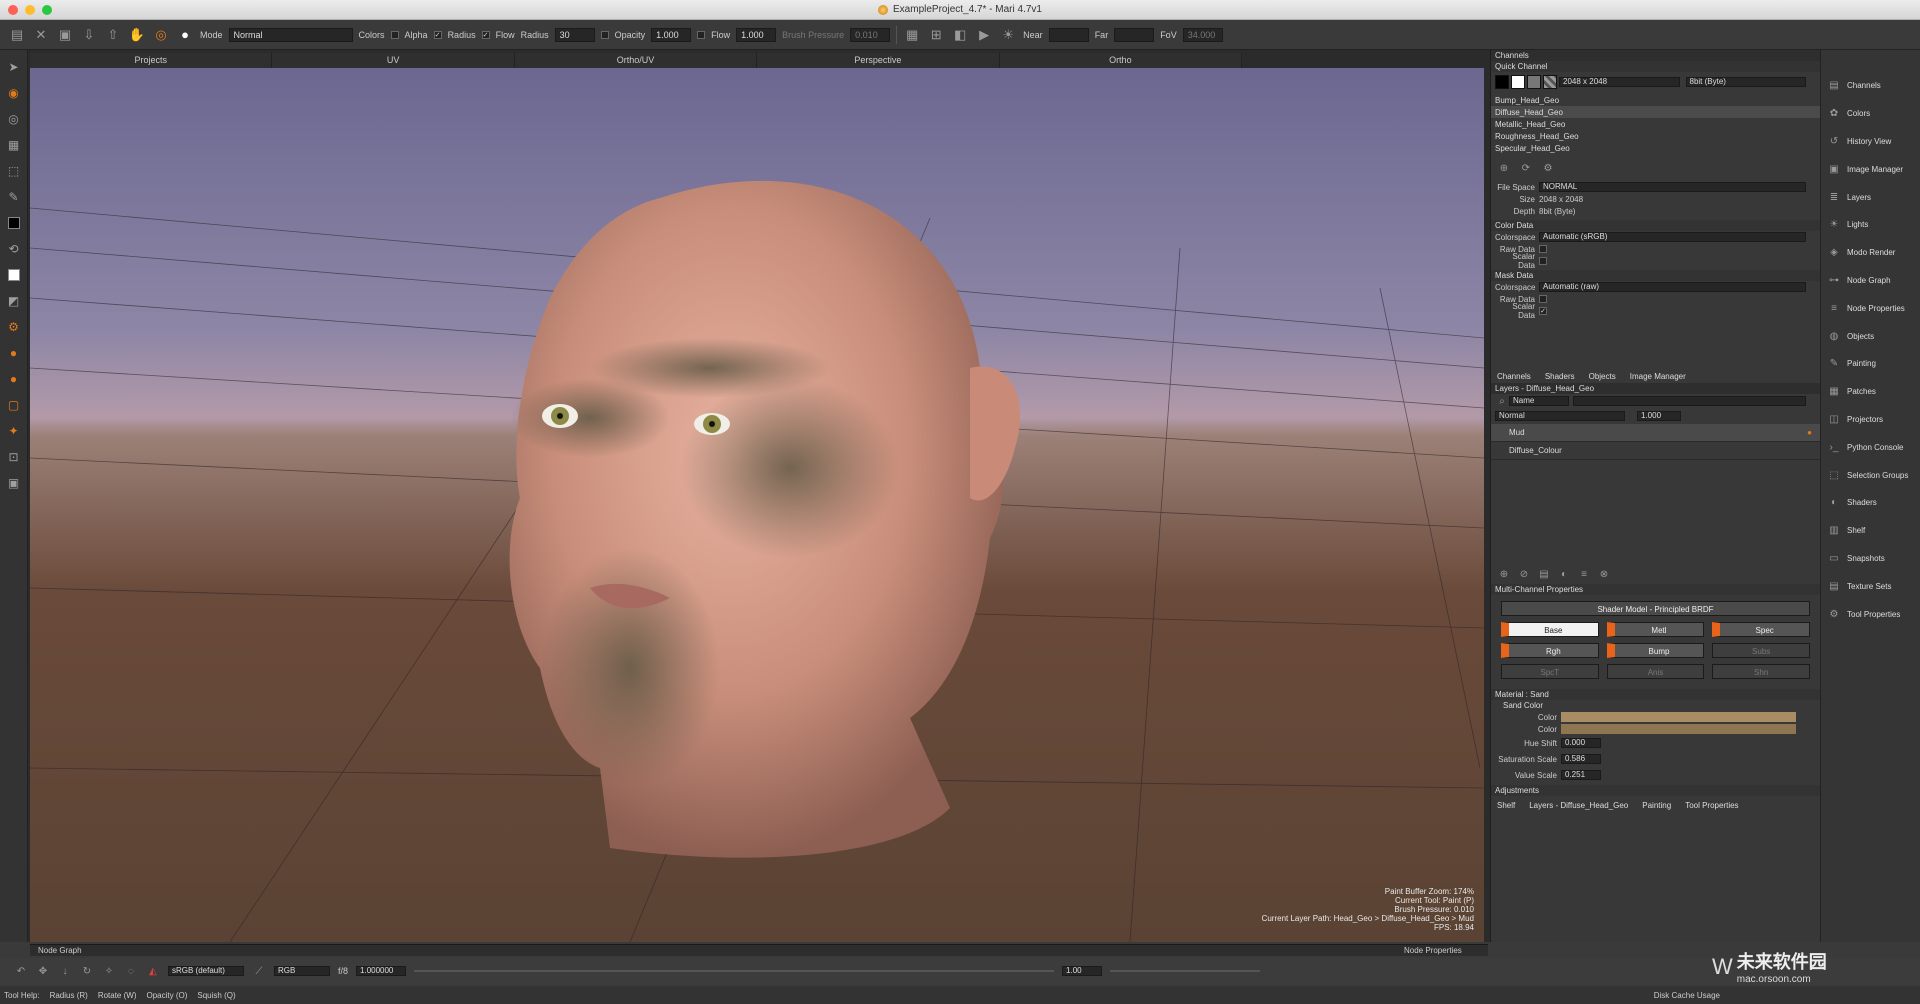 This screenshot has height=1004, width=1920. Describe the element at coordinates (1656, 805) in the screenshot. I see `tab-painting: Painting` at that location.